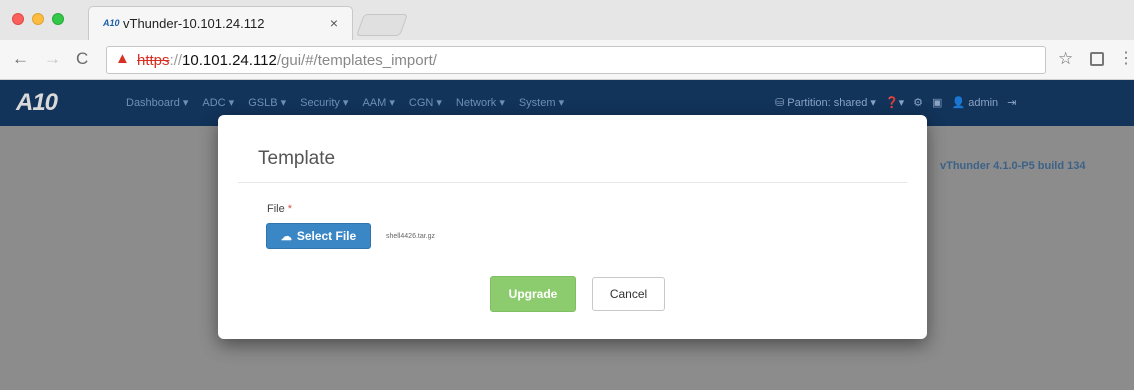  I want to click on maximize-window-button, so click(58, 19).